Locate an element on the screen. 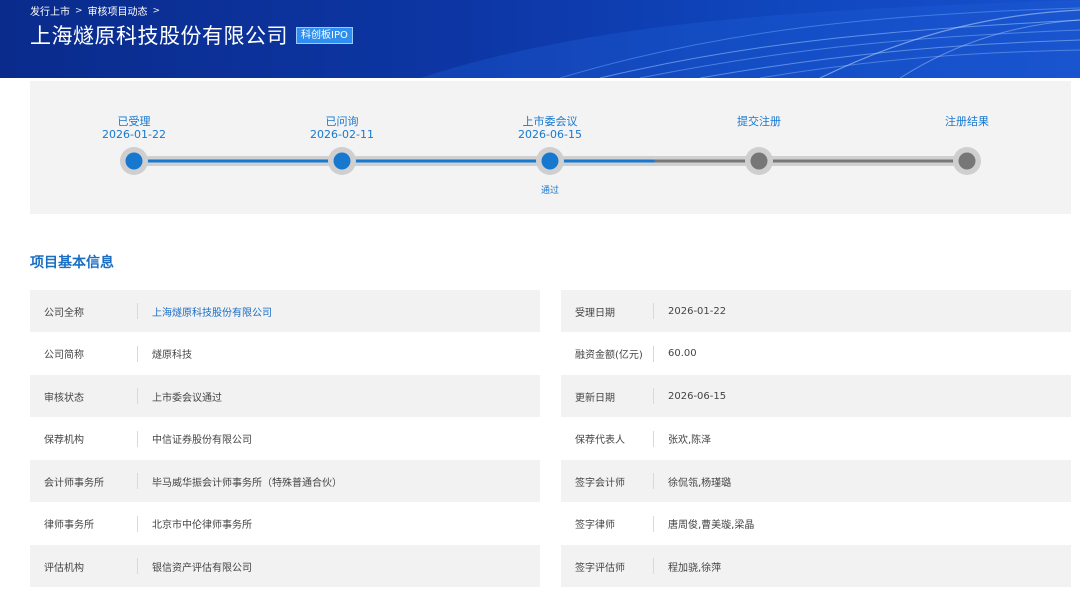 The height and width of the screenshot is (595, 1080). timeline-step-label: 提交注册 is located at coordinates (759, 121).